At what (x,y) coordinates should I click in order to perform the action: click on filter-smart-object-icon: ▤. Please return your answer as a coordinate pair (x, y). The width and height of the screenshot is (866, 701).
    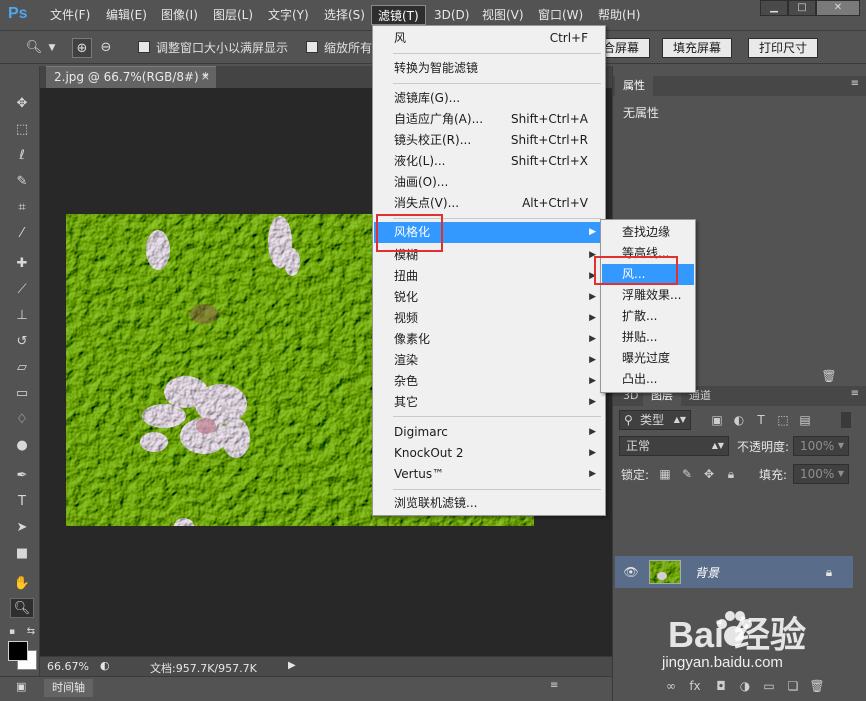
    Looking at the image, I should click on (805, 420).